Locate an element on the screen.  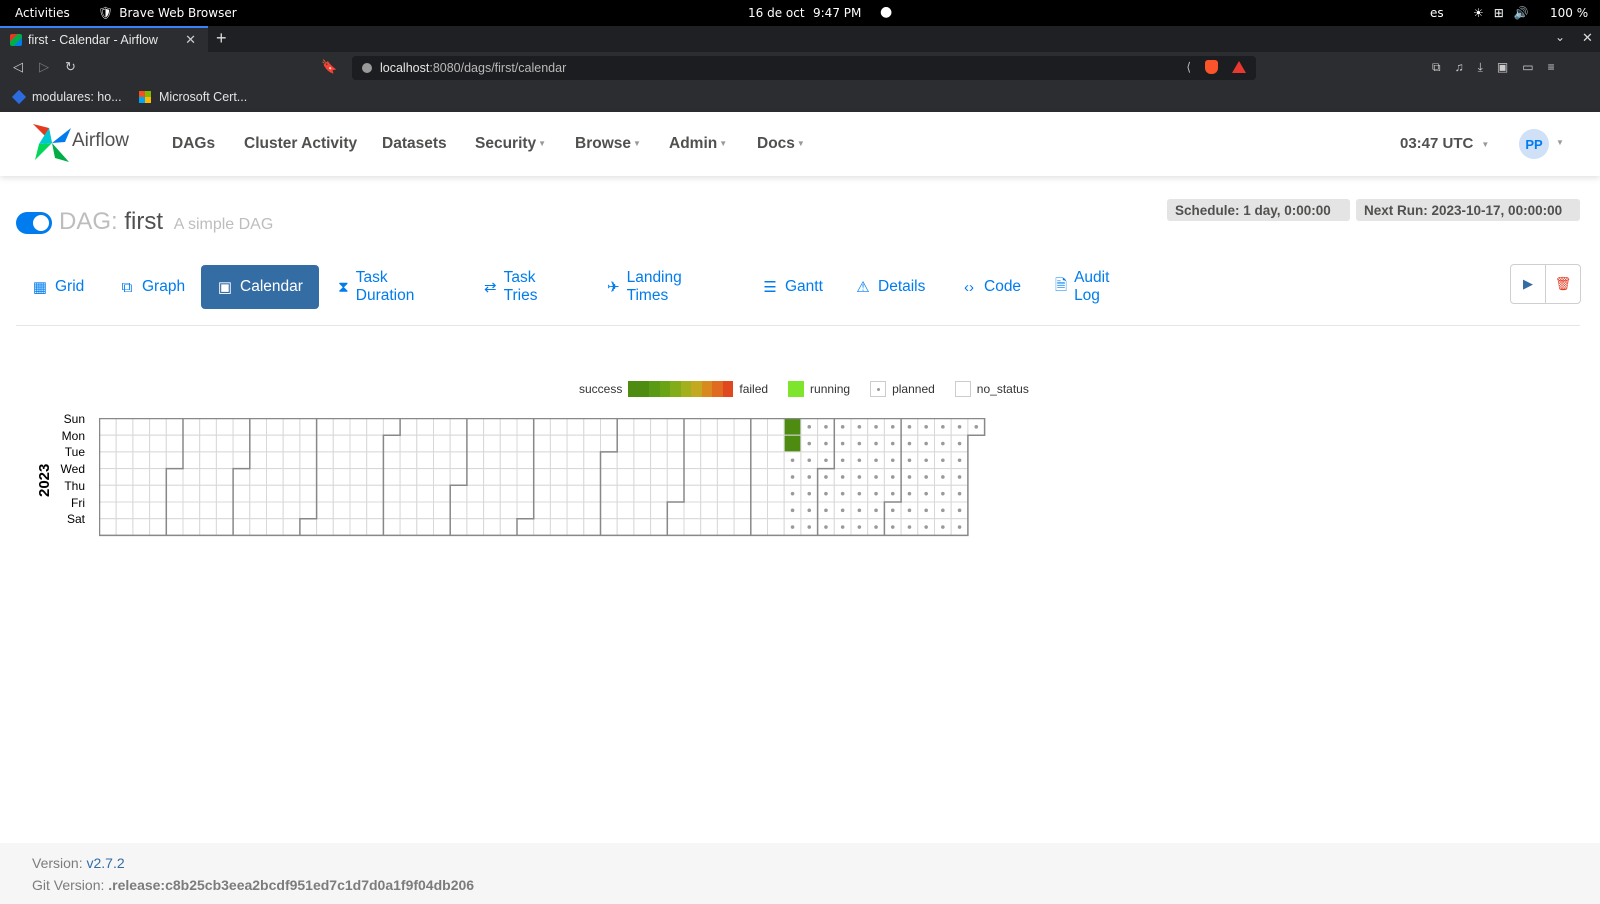
tab-calendar: ▣ Calendar is located at coordinates (260, 287).